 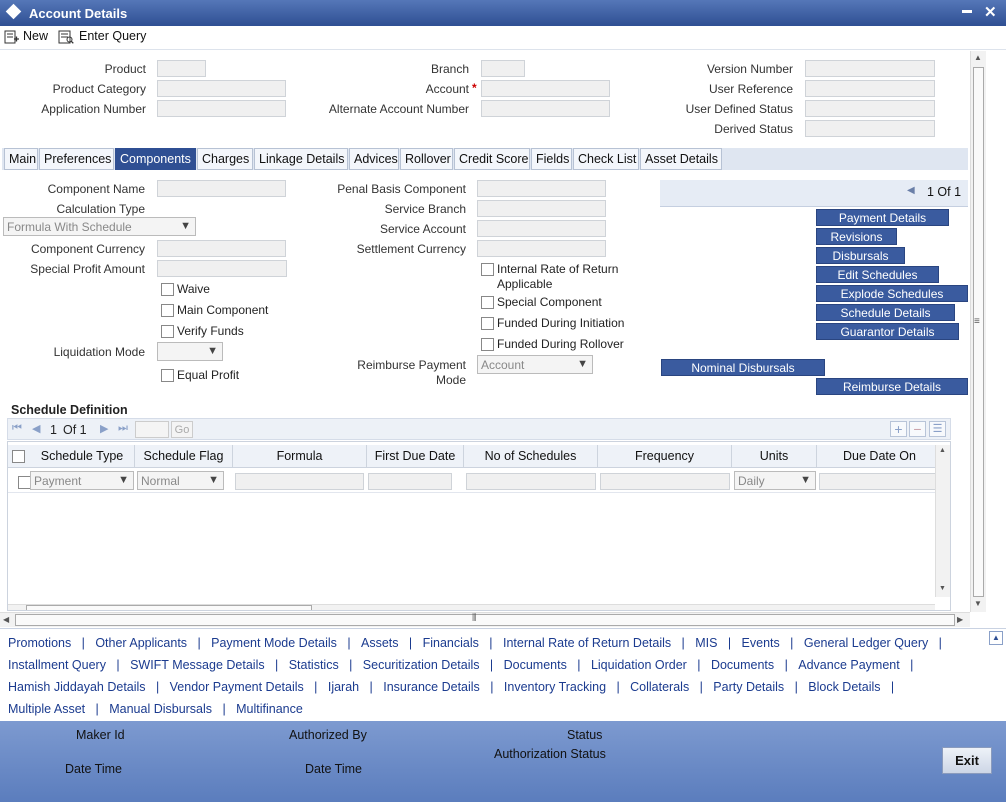 I want to click on tab-main: Main, so click(x=21, y=159).